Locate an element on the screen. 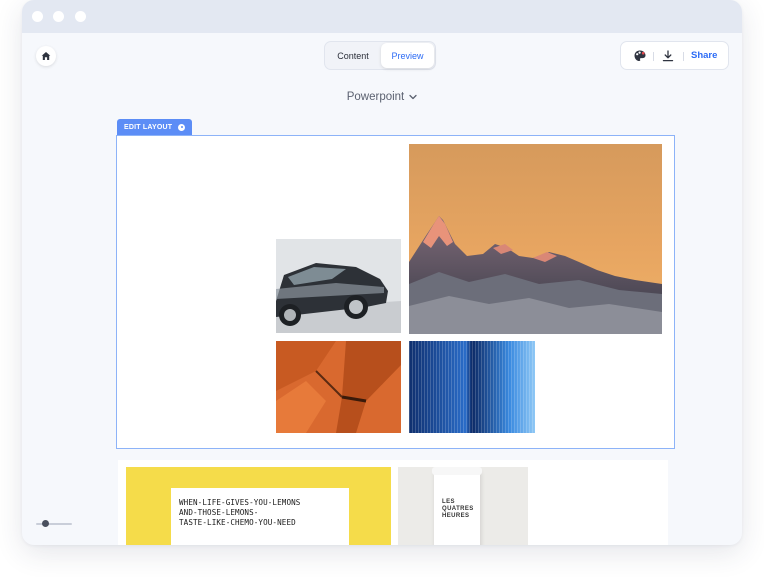 Image resolution: width=764 pixels, height=577 pixels. cup-text: LES QUATRES HEURES is located at coordinates (458, 509).